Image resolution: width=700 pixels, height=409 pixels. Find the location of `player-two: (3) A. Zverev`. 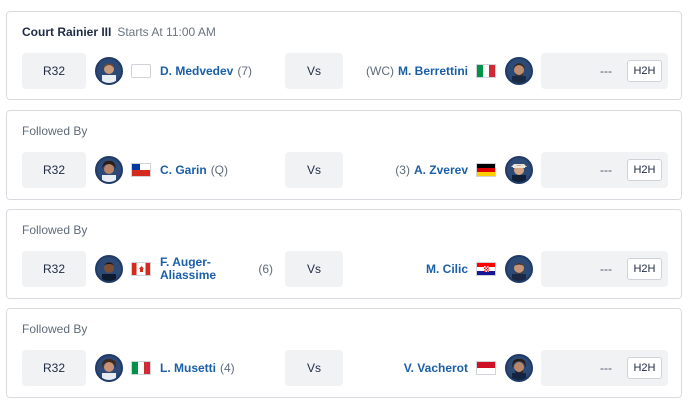

player-two: (3) A. Zverev is located at coordinates (442, 170).